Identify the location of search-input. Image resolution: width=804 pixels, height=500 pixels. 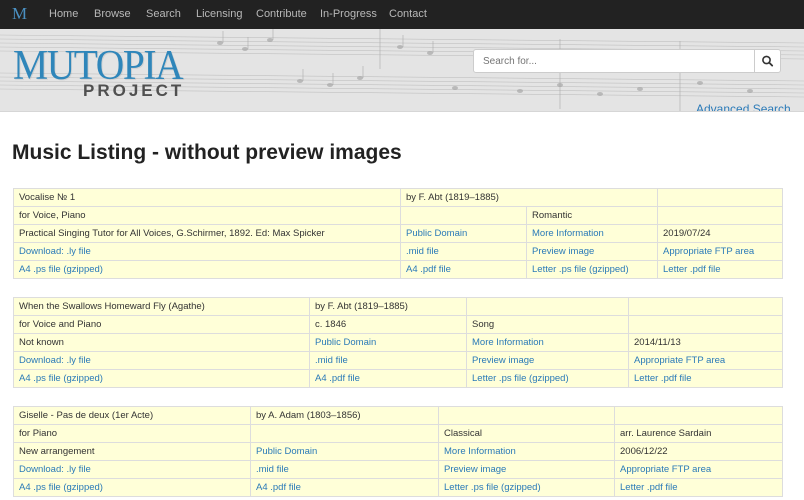
(614, 61).